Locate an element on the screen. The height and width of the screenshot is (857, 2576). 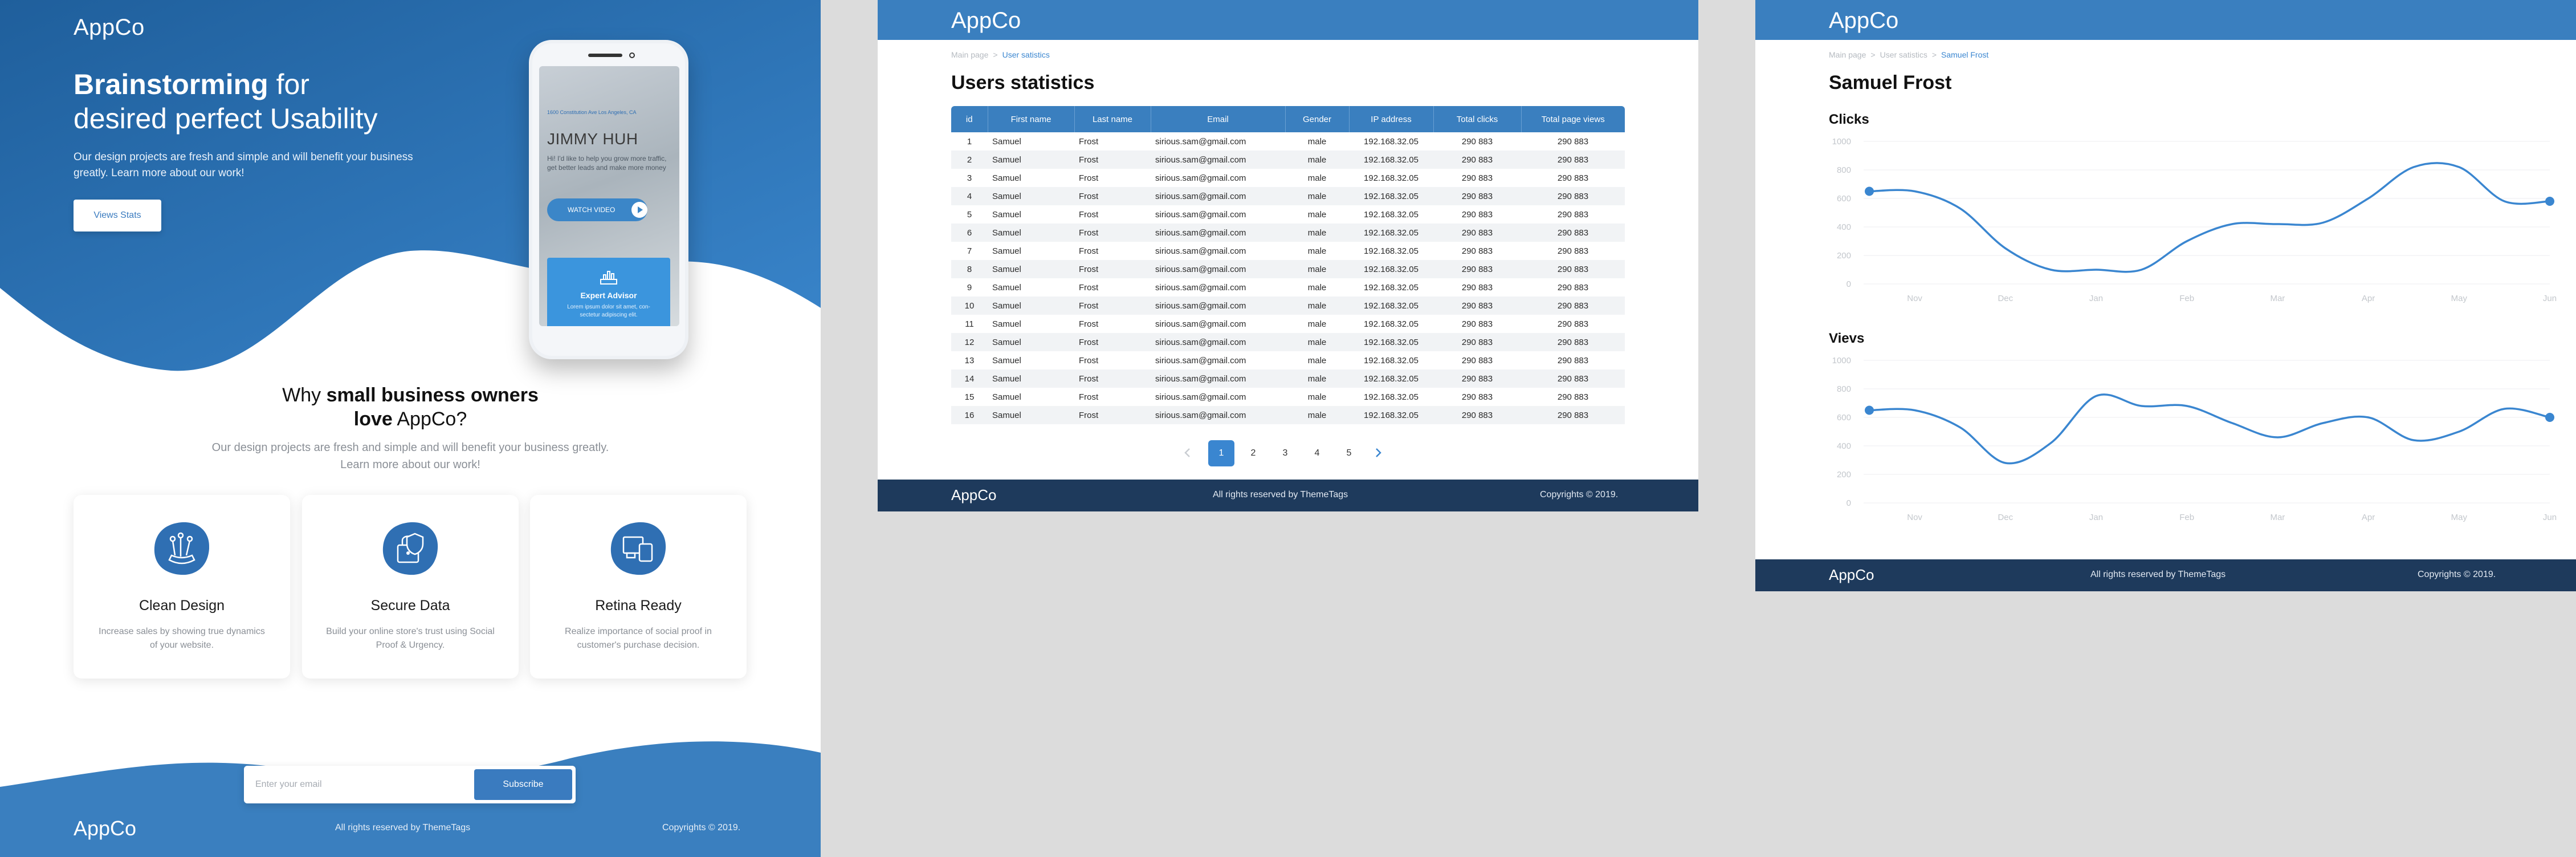
secure-data-icon is located at coordinates (410, 548).